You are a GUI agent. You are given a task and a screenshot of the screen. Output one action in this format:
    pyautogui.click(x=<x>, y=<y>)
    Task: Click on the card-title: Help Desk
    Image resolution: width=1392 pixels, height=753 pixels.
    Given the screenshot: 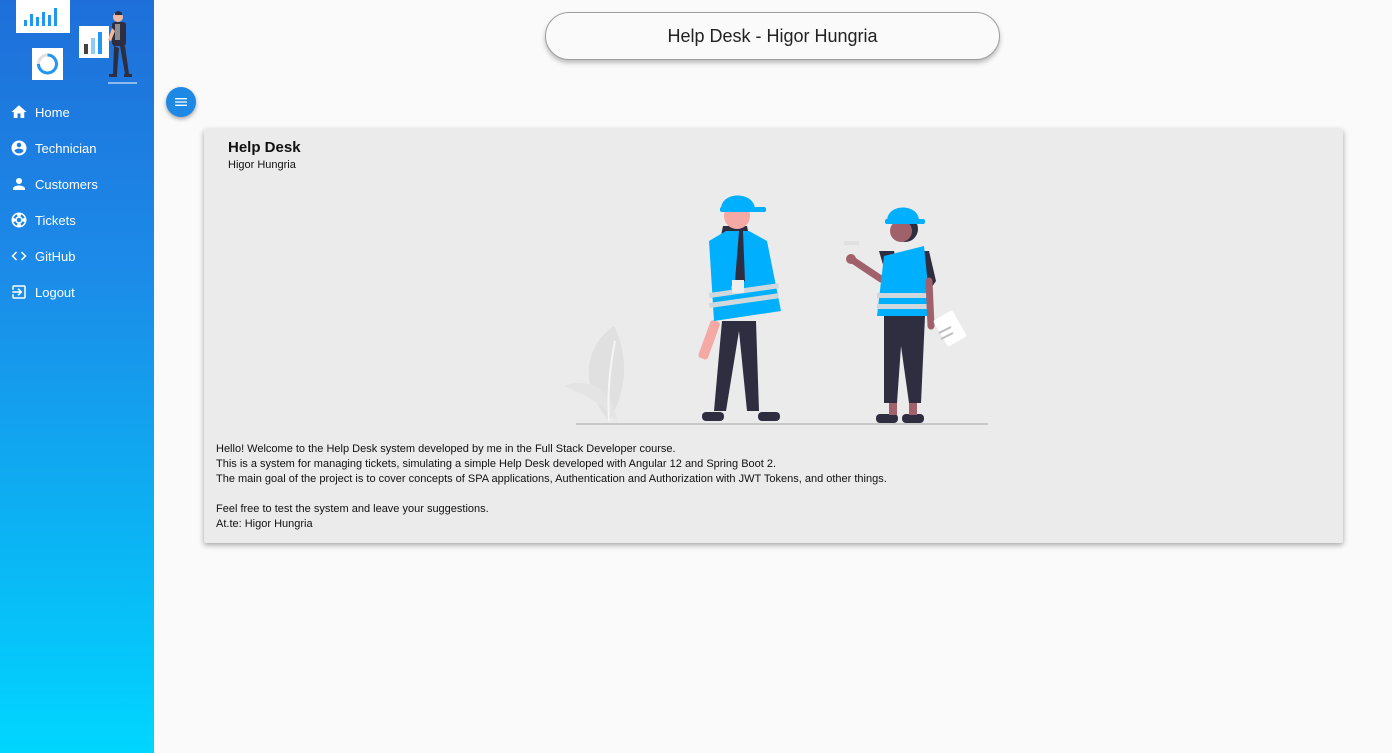 What is the action you would take?
    pyautogui.click(x=264, y=147)
    